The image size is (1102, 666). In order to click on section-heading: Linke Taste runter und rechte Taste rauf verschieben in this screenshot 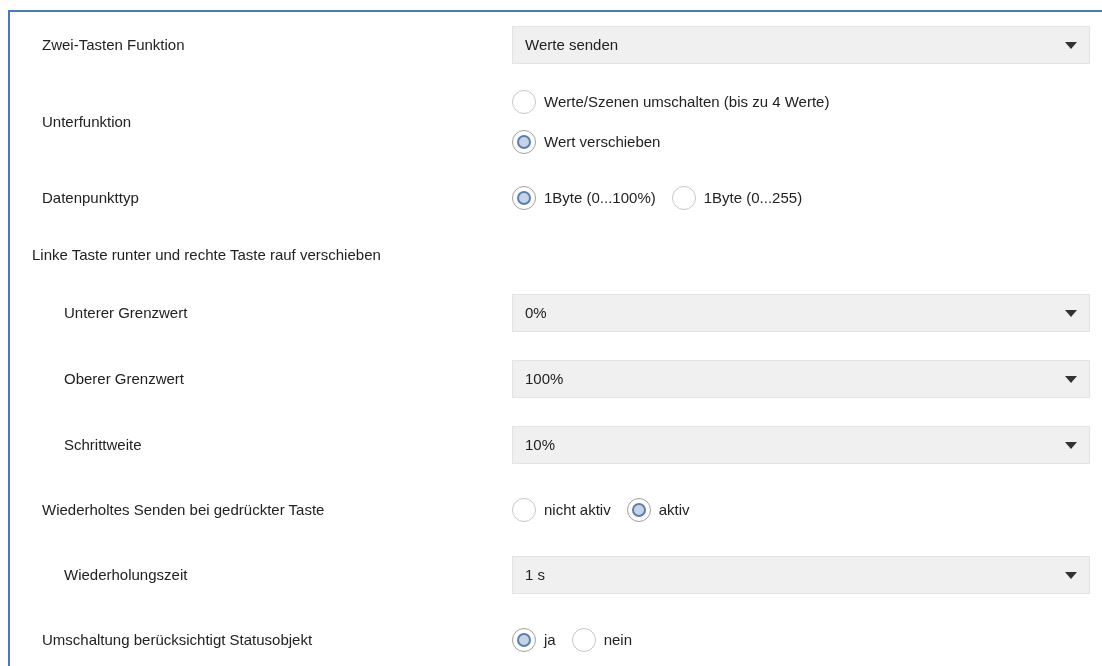, I will do `click(206, 254)`.